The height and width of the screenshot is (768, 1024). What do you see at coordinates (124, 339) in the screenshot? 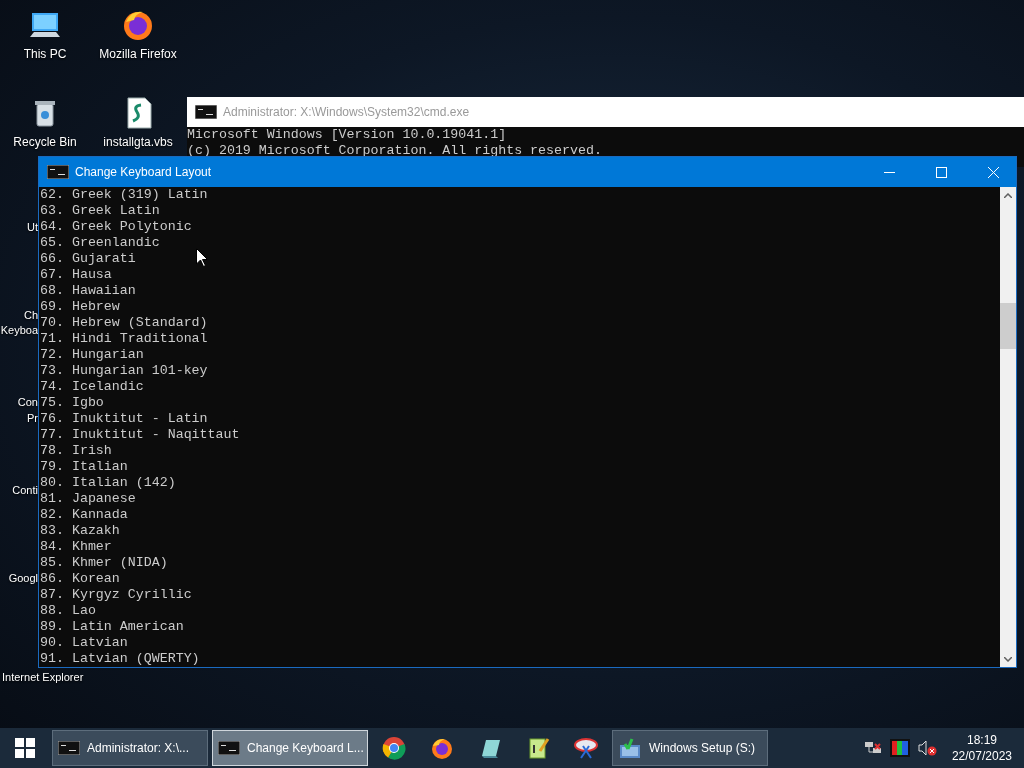
I see `console-line: 71. Hindi Traditional` at bounding box center [124, 339].